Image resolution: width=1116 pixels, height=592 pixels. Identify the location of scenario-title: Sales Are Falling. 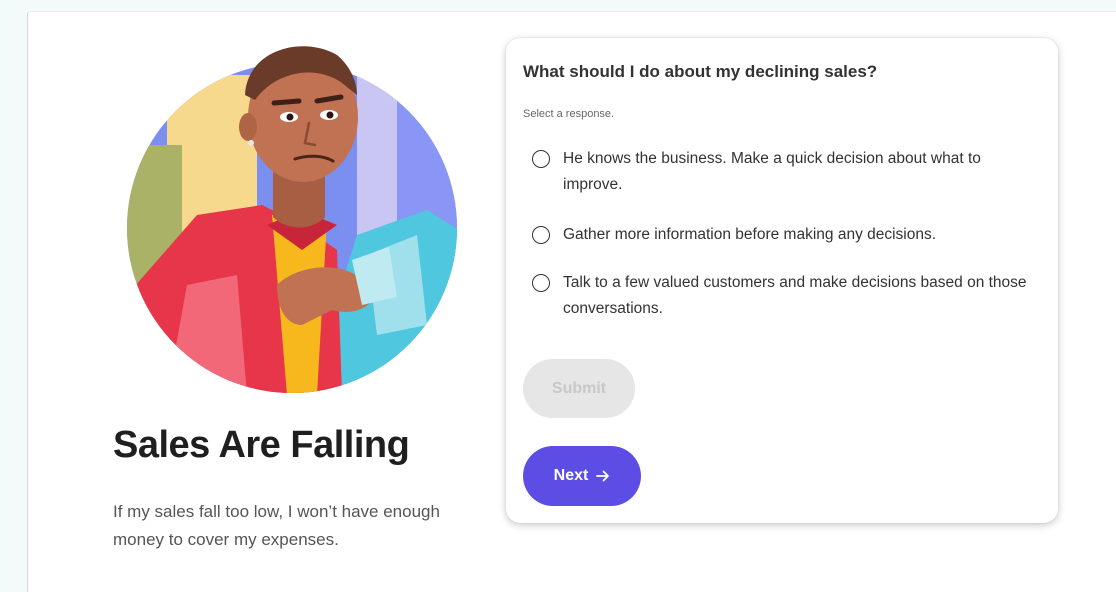
(261, 445).